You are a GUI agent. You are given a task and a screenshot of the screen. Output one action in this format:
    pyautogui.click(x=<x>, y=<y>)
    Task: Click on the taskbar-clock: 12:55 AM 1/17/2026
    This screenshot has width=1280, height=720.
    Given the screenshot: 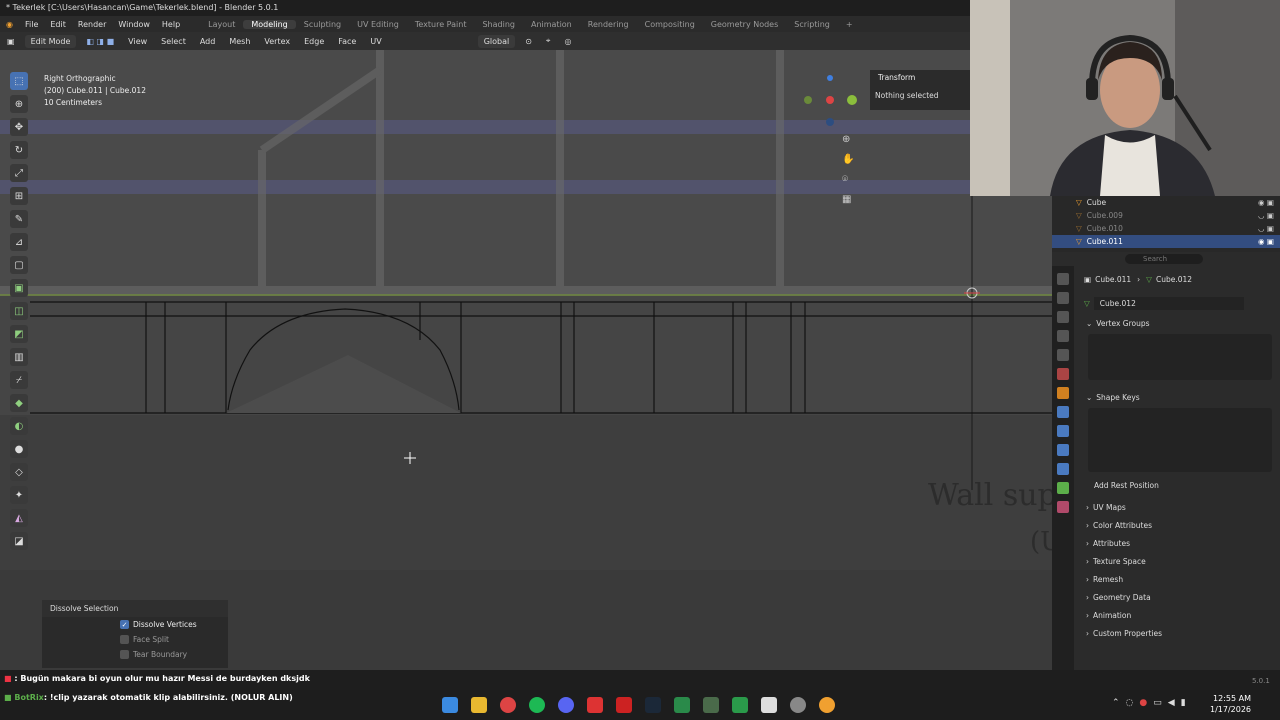 What is the action you would take?
    pyautogui.click(x=1230, y=704)
    